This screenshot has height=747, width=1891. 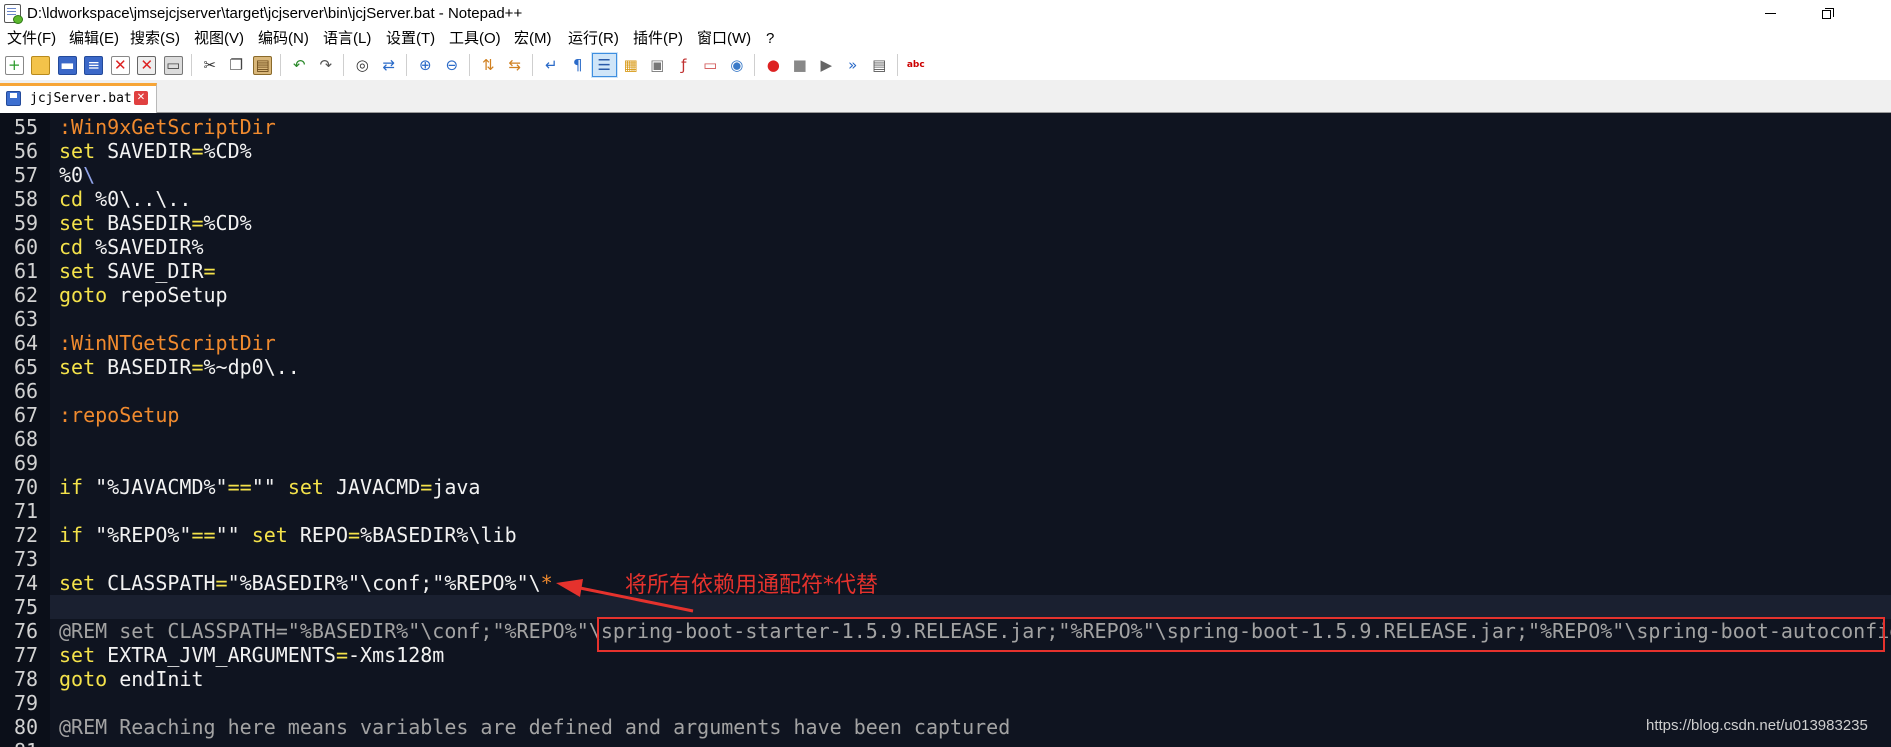 What do you see at coordinates (456, 487) in the screenshot?
I see `code-token: java` at bounding box center [456, 487].